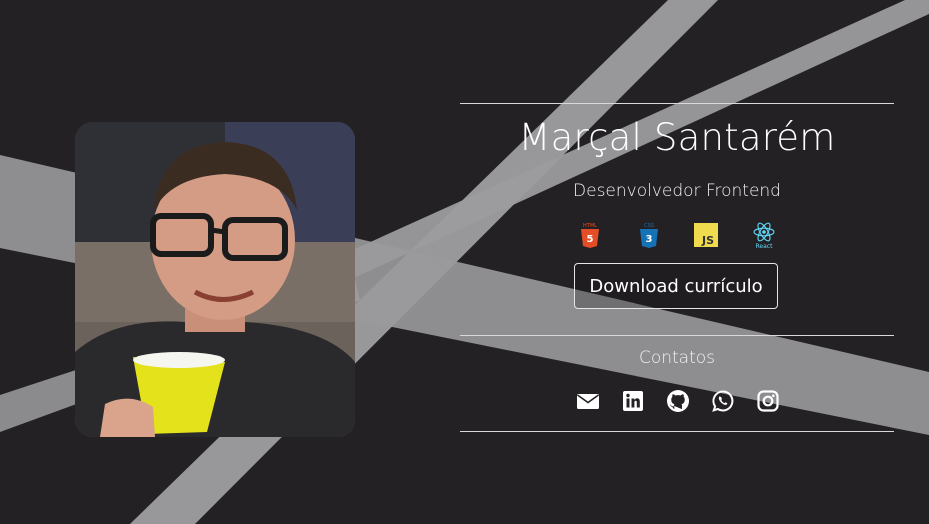  I want to click on download-cv-button: Download currículo, so click(676, 286).